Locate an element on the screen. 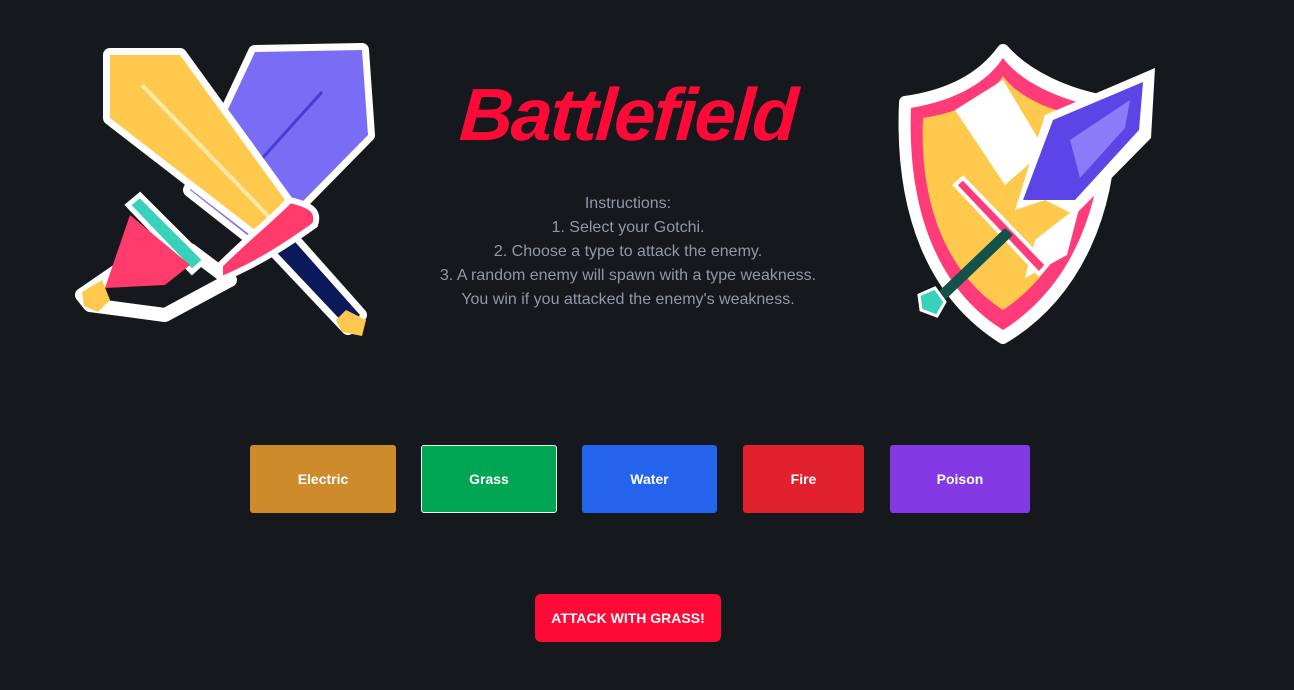 This screenshot has height=690, width=1294. type-button-fire: Fire is located at coordinates (803, 479).